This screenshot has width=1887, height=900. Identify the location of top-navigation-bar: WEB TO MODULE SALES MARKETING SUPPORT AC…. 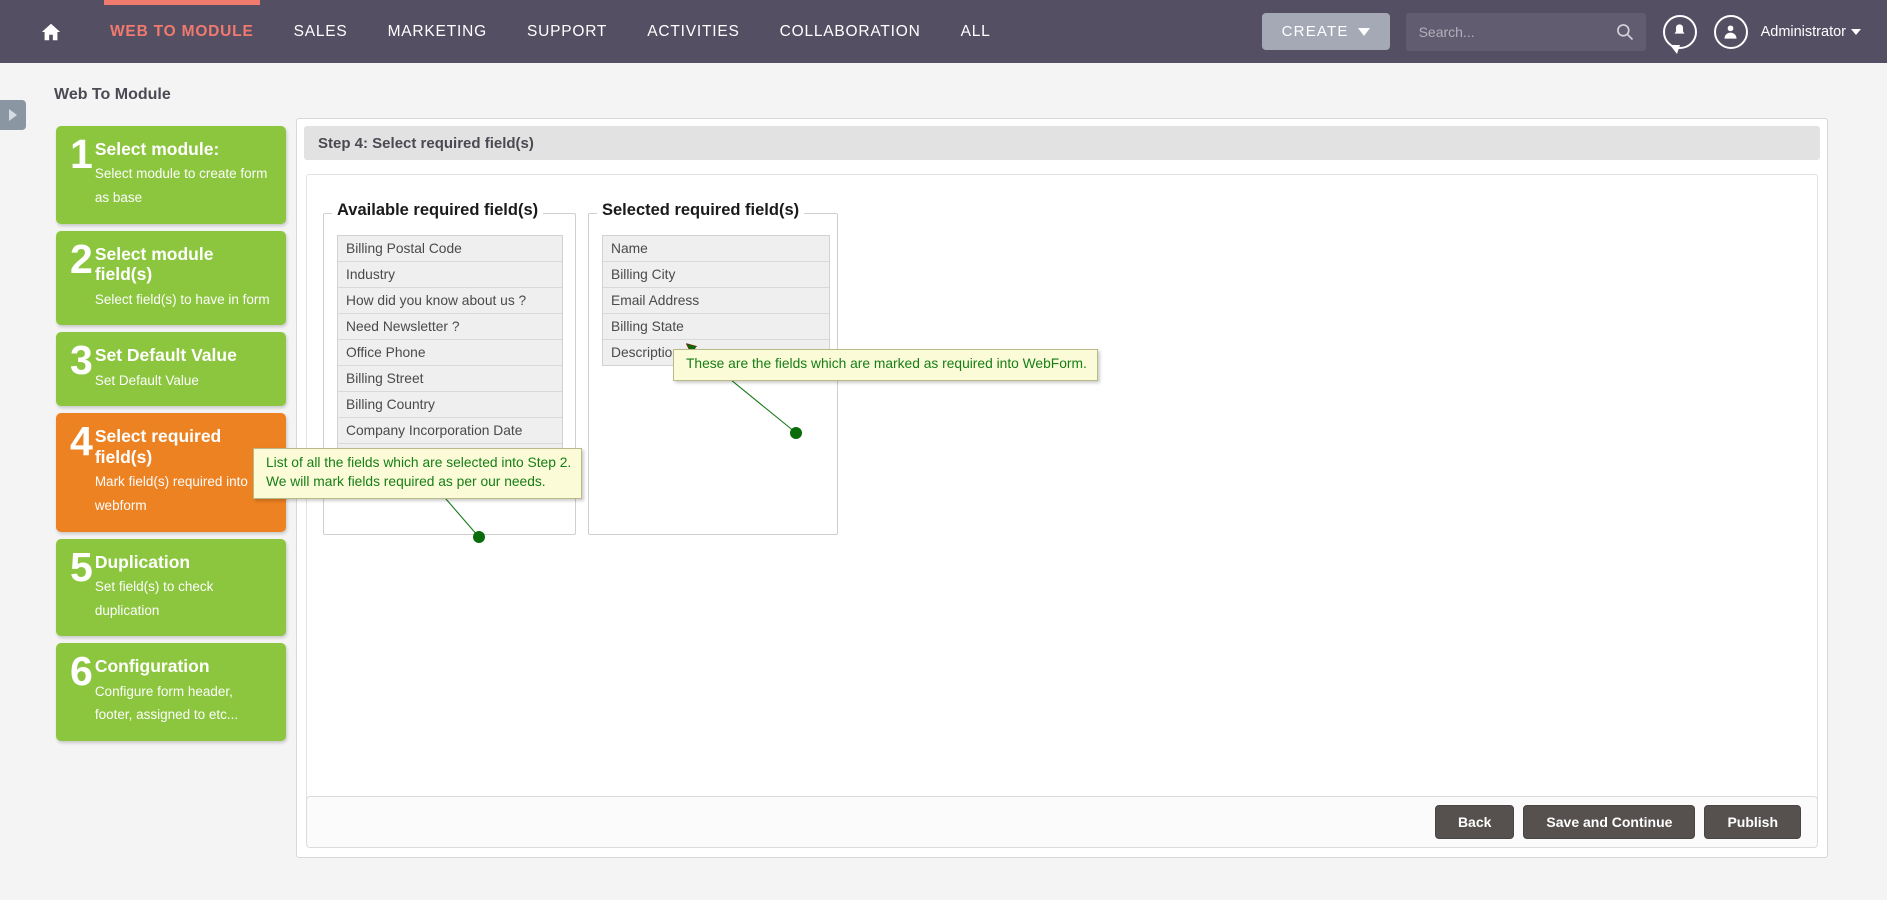
(943, 31).